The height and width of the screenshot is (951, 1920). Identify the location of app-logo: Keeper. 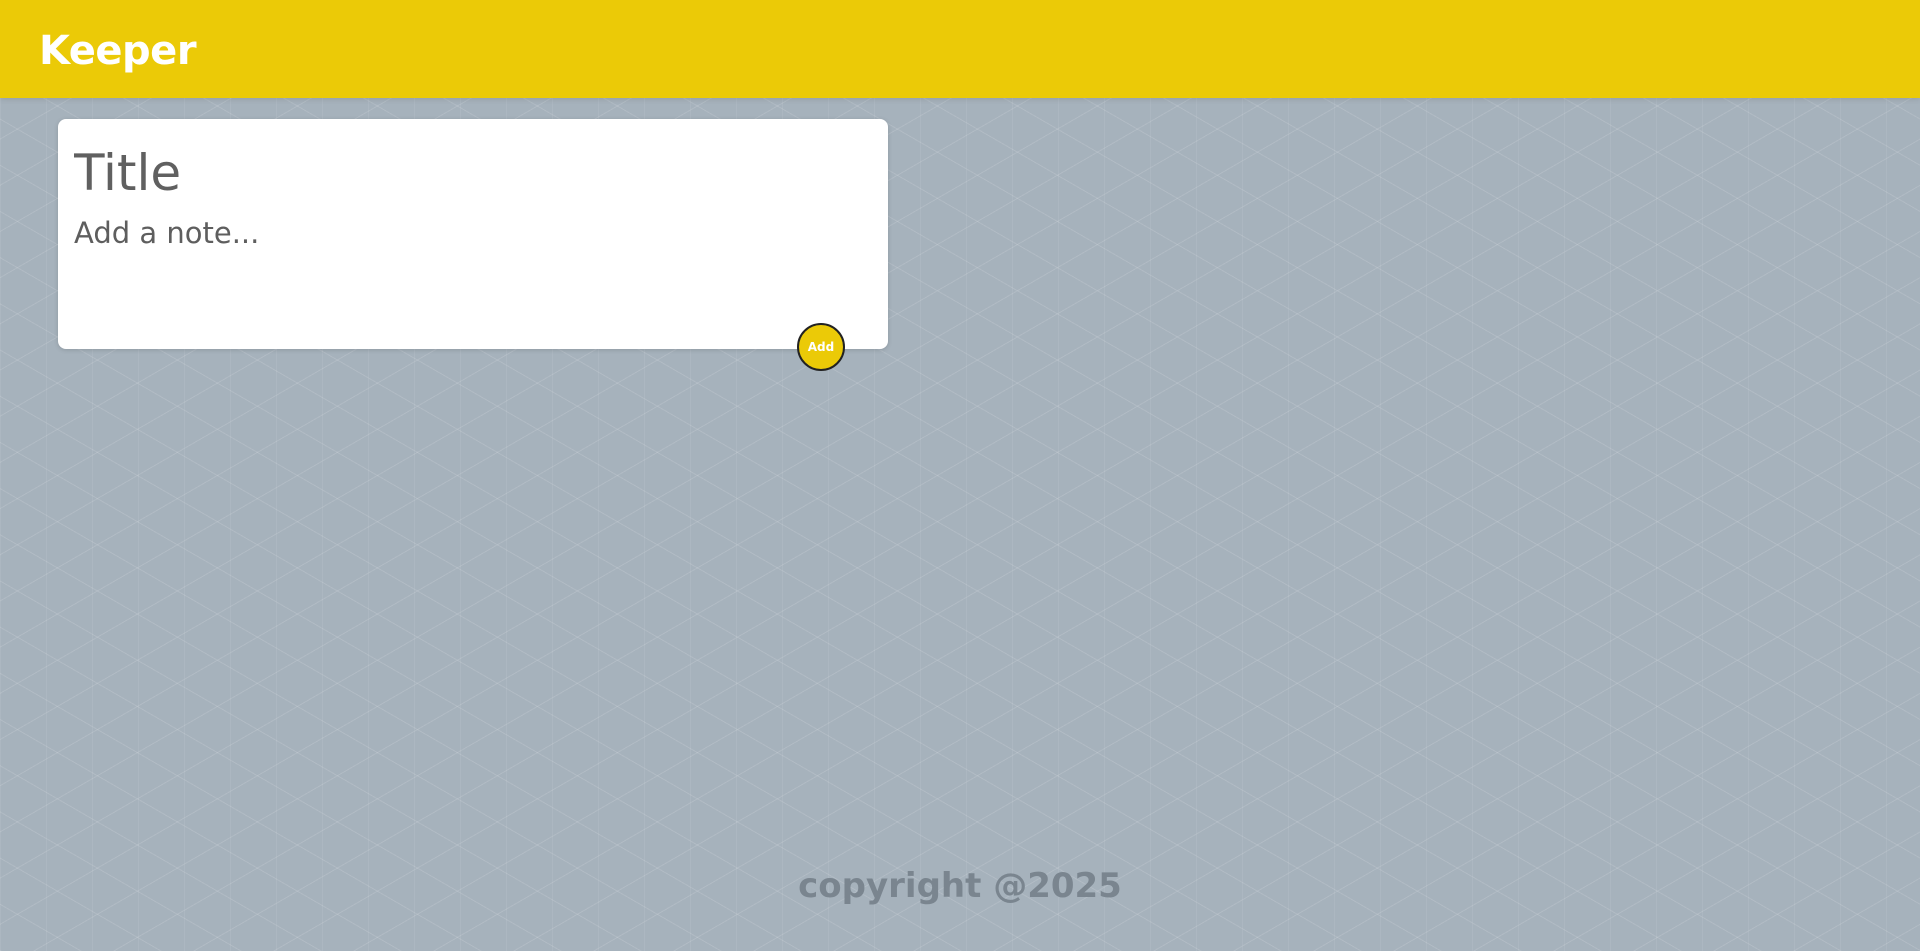
(118, 51).